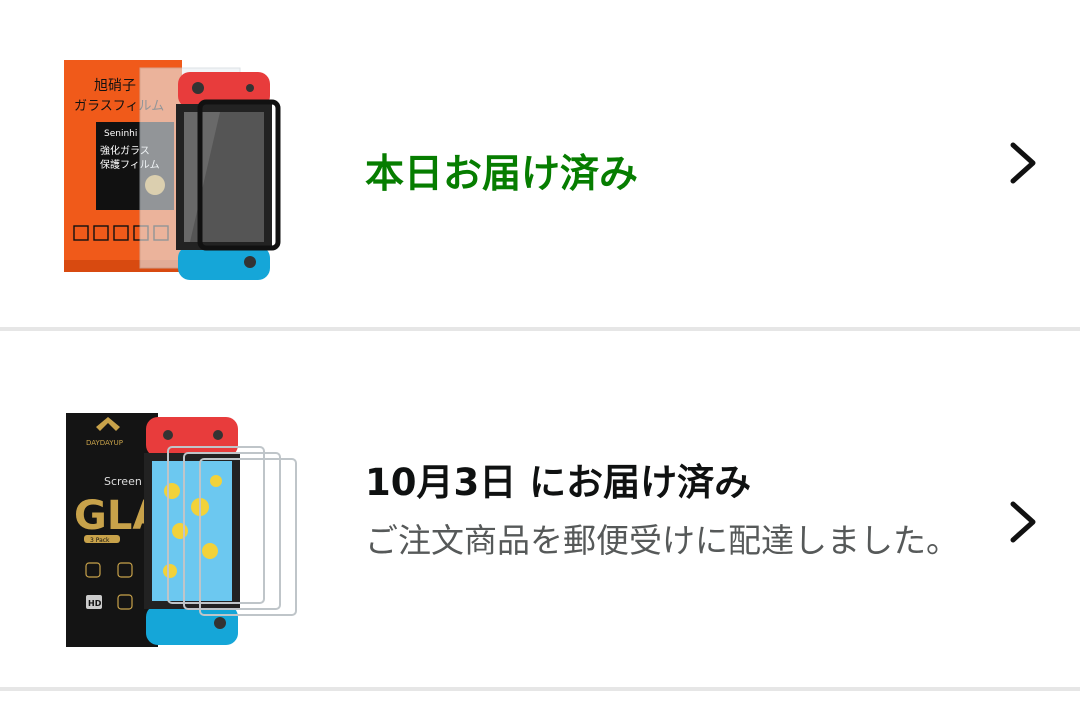  What do you see at coordinates (558, 482) in the screenshot?
I see `delivery-status: 10月3日 にお届け済み` at bounding box center [558, 482].